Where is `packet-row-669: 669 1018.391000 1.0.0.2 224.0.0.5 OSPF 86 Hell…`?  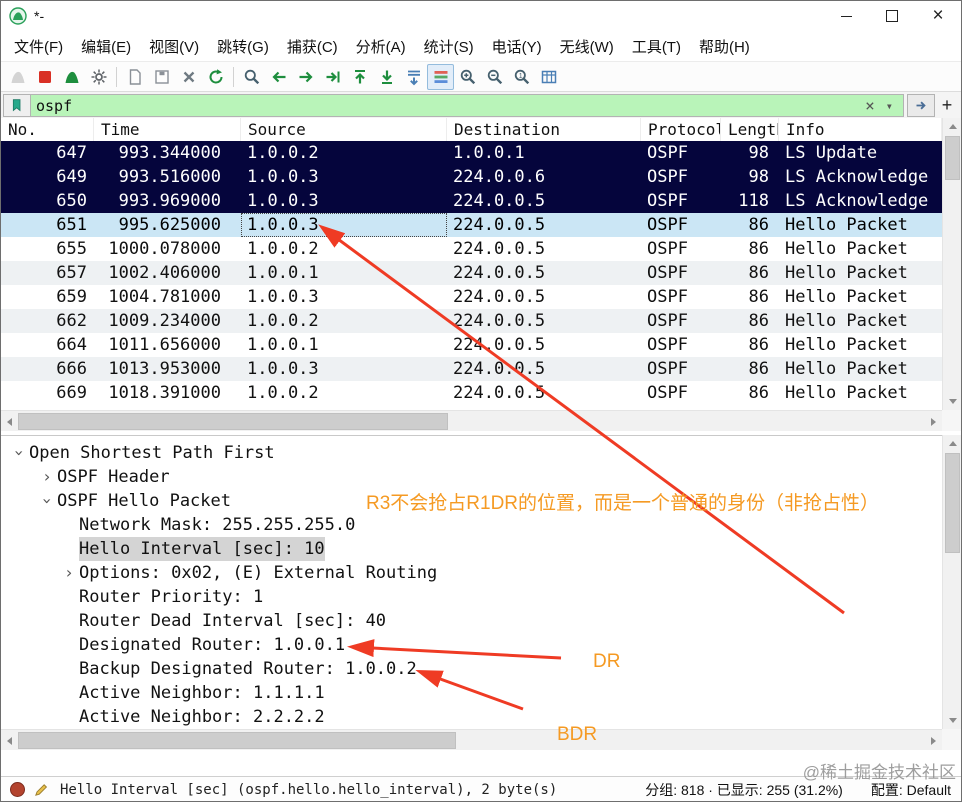 packet-row-669: 669 1018.391000 1.0.0.2 224.0.0.5 OSPF 86 Hell… is located at coordinates (471, 393).